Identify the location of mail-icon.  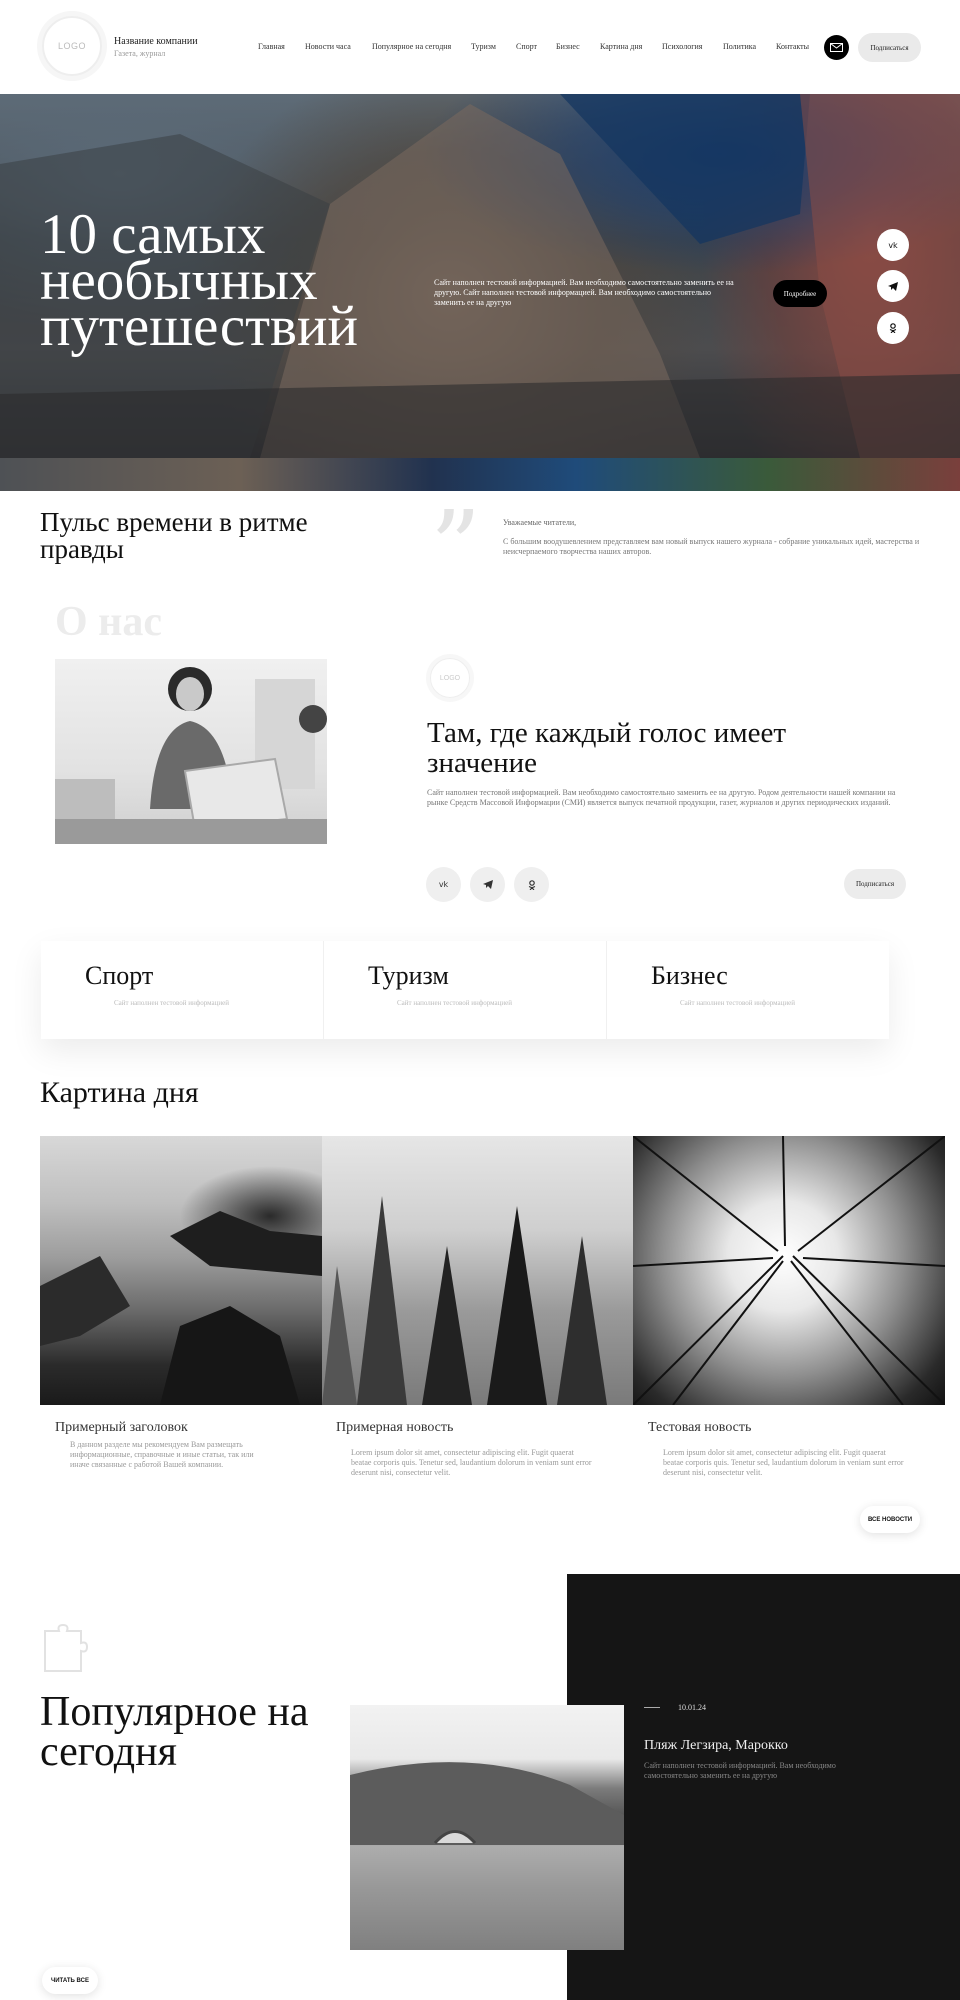
(836, 47).